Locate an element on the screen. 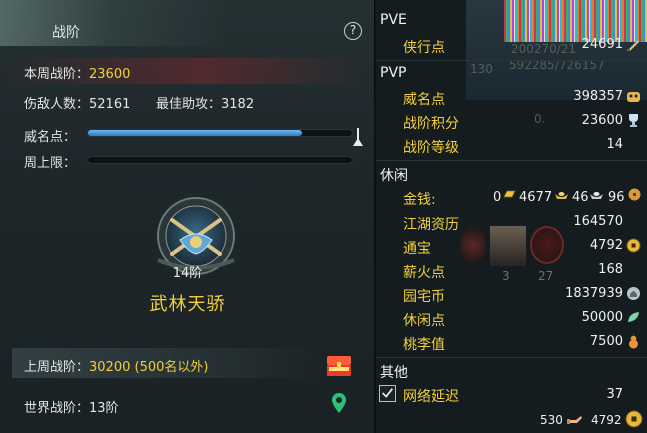 Image resolution: width=647 pixels, height=433 pixels. weekly-cap-label: 周上限： is located at coordinates (50, 163).